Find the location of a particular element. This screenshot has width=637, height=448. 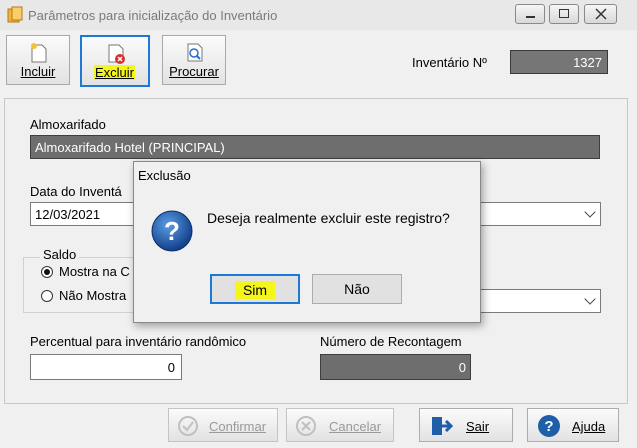

minimize-button is located at coordinates (530, 14).